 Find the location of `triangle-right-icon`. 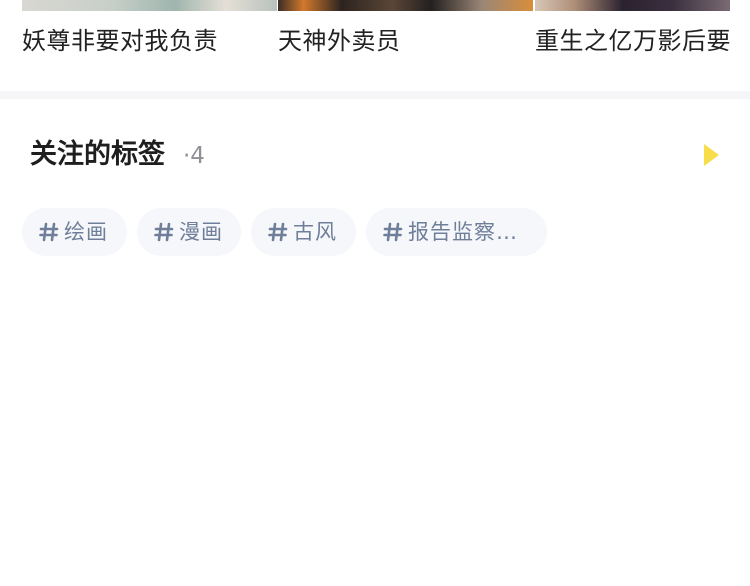

triangle-right-icon is located at coordinates (712, 155).